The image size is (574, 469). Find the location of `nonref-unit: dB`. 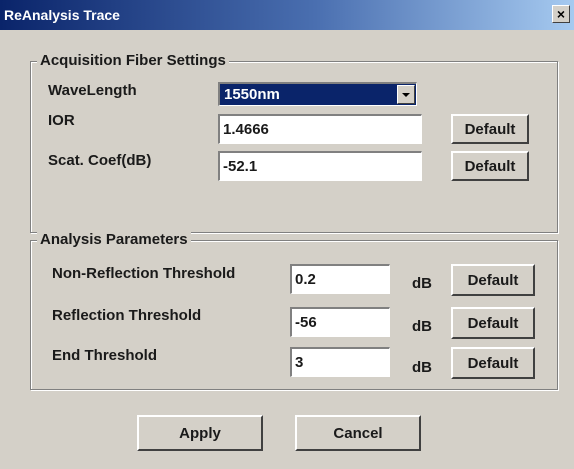

nonref-unit: dB is located at coordinates (422, 283).